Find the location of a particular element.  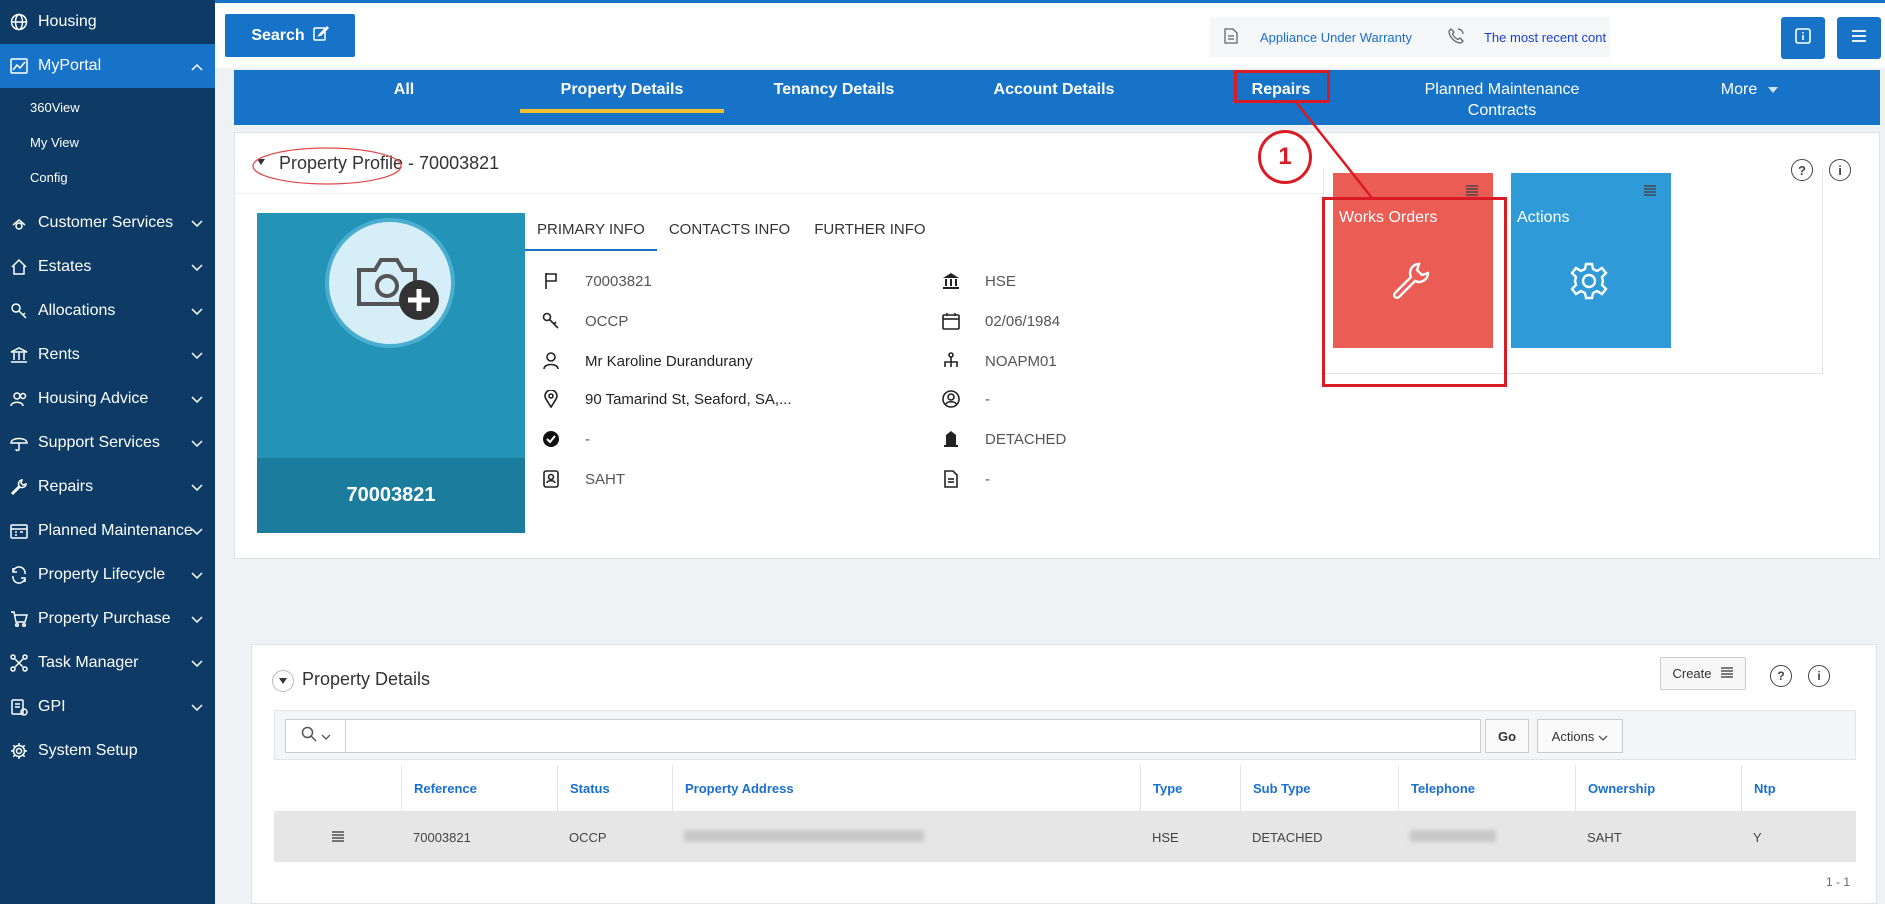

tab-all: All is located at coordinates (404, 97).